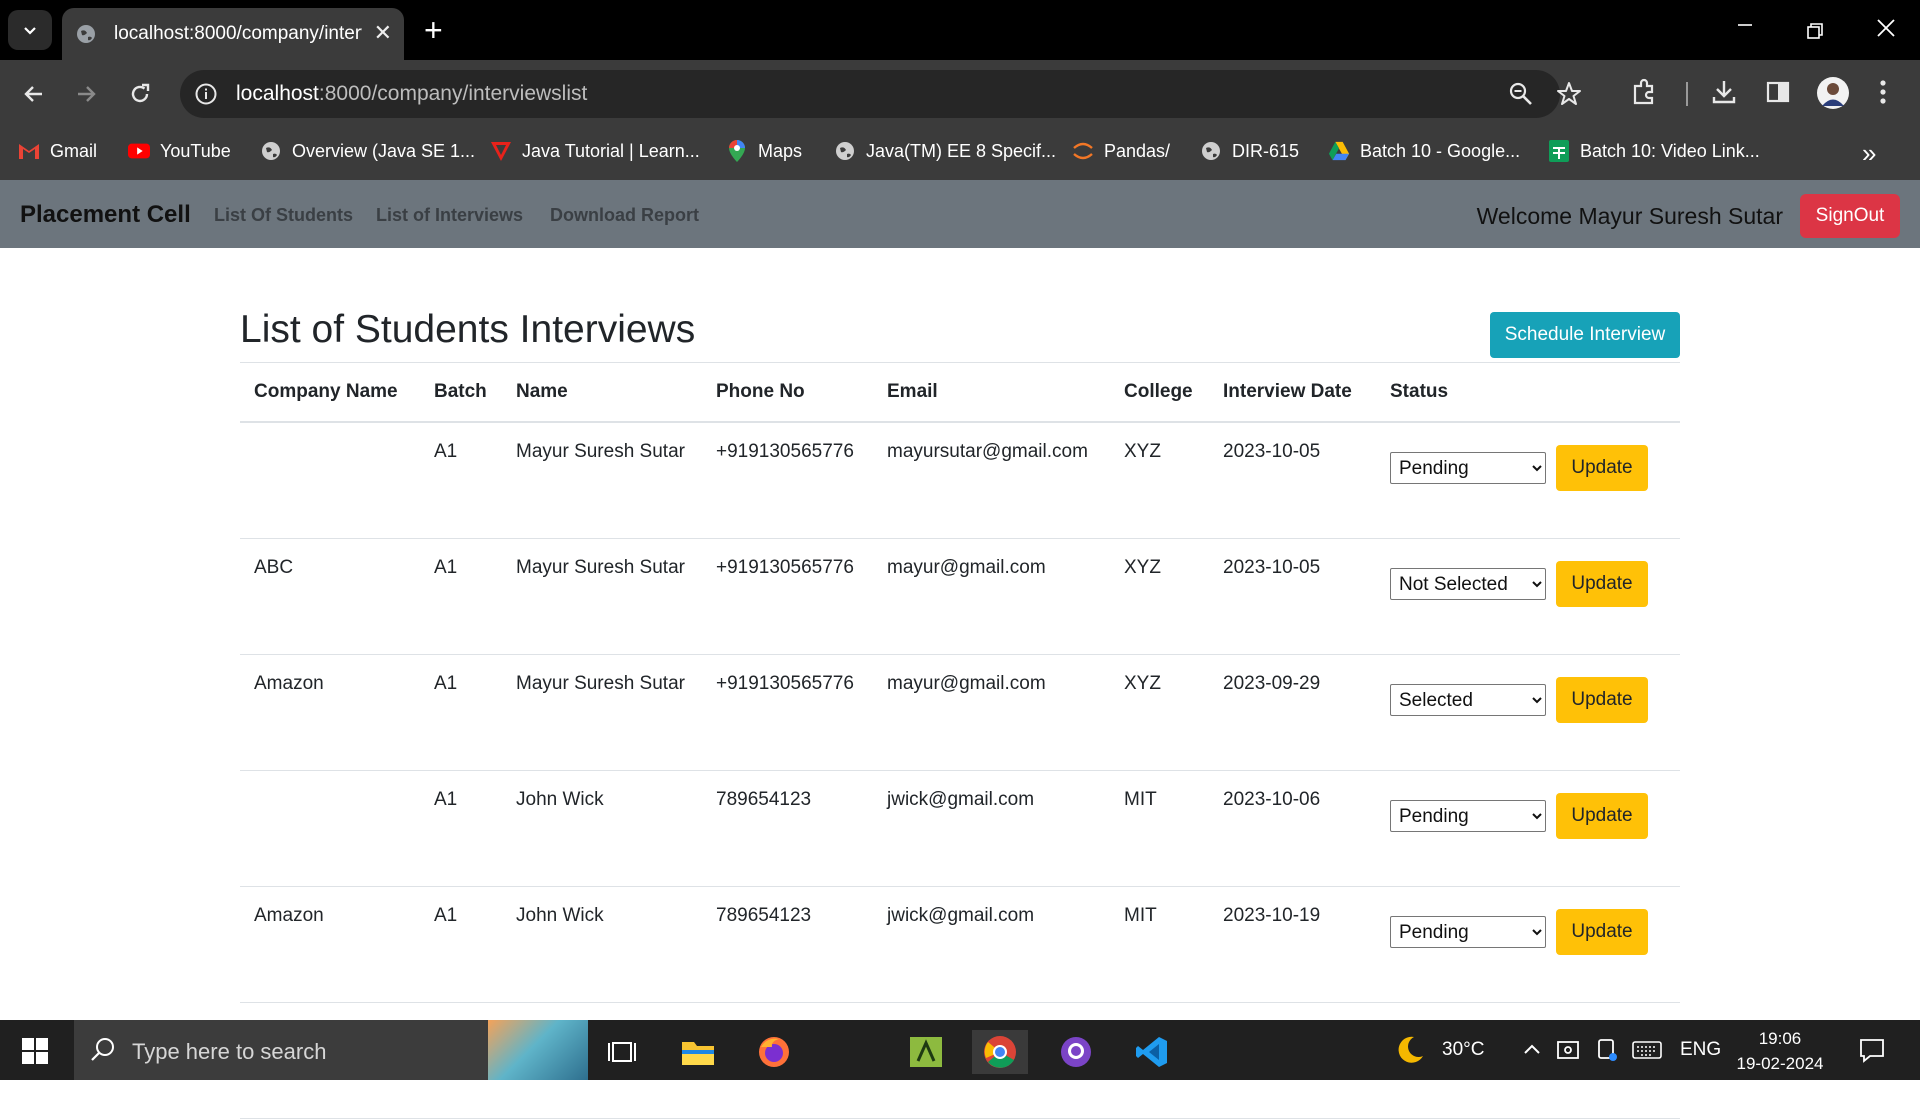 The image size is (1920, 1119). I want to click on weather-temperature: 30°C, so click(1463, 1050).